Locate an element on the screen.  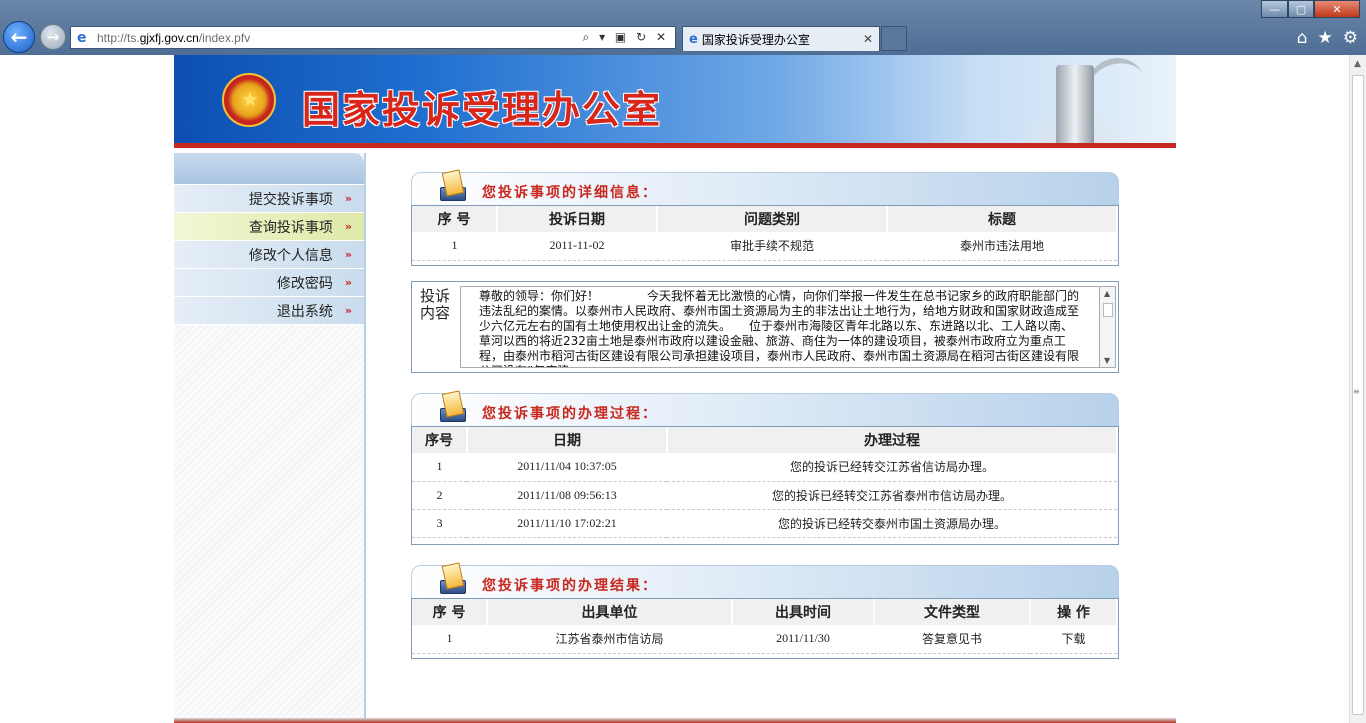
col-header: 投诉日期 is located at coordinates (577, 219).